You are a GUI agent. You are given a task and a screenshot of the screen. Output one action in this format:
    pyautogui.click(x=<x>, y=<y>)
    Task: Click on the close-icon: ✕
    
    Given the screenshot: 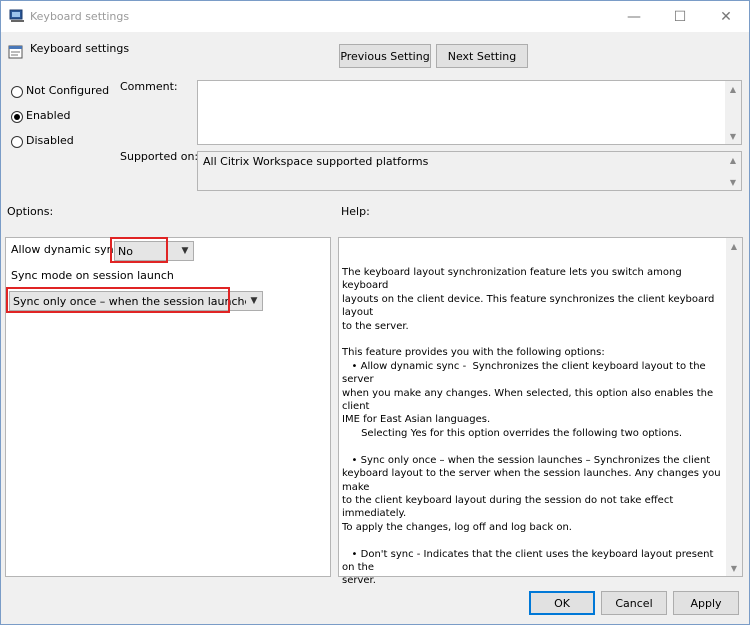 What is the action you would take?
    pyautogui.click(x=726, y=16)
    